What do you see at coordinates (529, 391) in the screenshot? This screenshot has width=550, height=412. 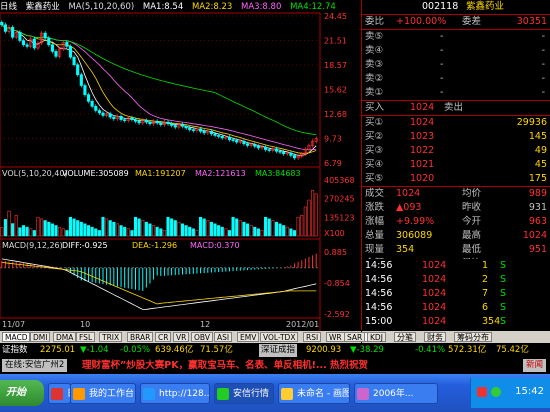 I see `clock: 15:42` at bounding box center [529, 391].